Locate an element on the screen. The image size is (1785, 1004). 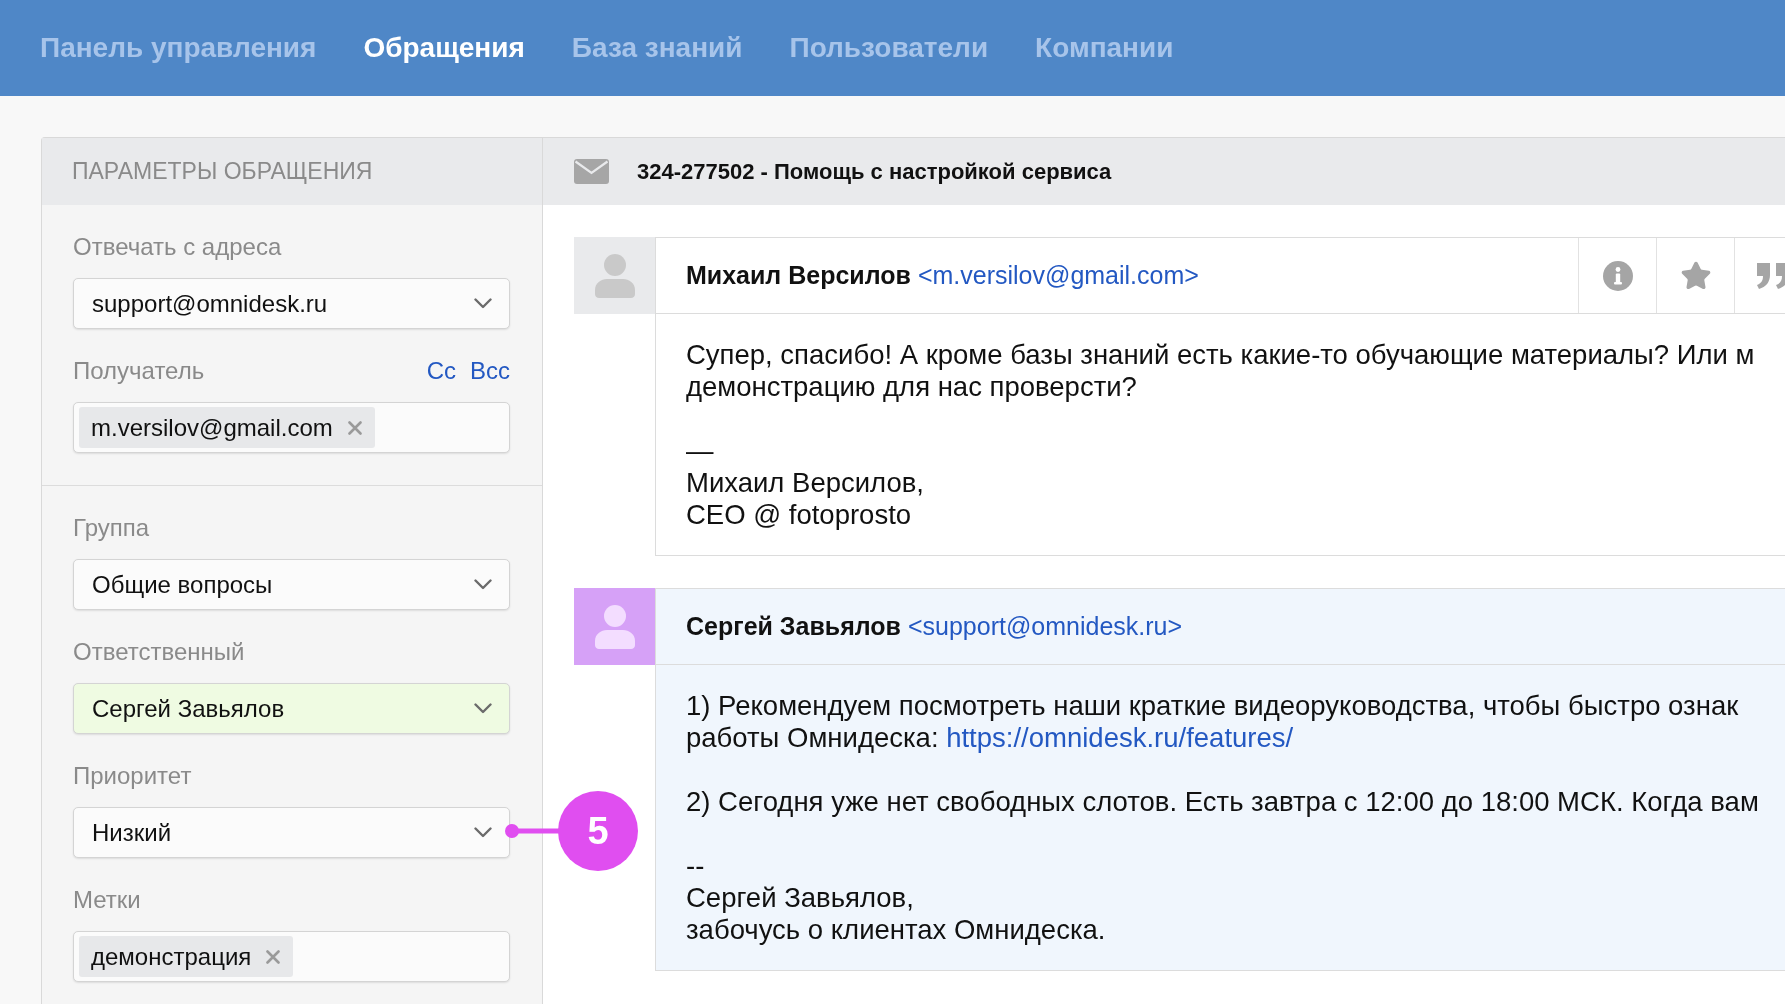
quote-icon is located at coordinates (1770, 275).